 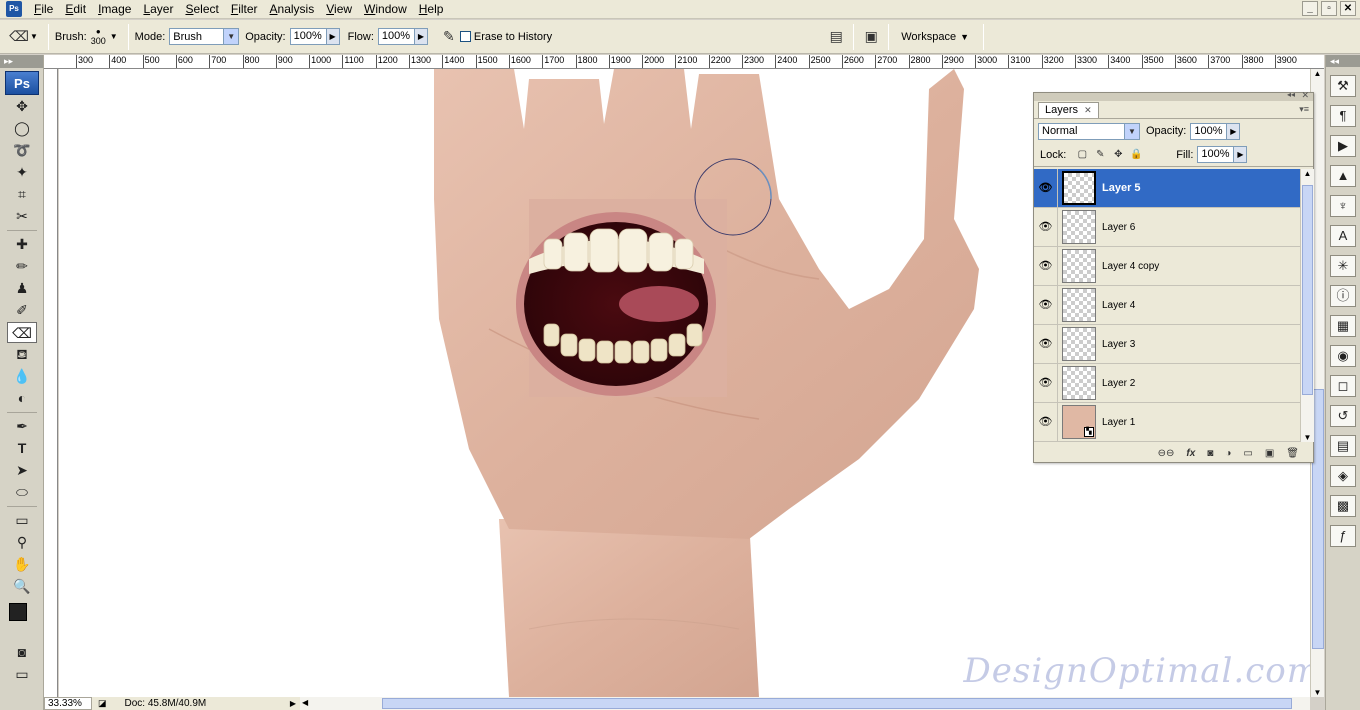 What do you see at coordinates (1167, 266) in the screenshot?
I see `layer-row: 👁 Layer 4 copy` at bounding box center [1167, 266].